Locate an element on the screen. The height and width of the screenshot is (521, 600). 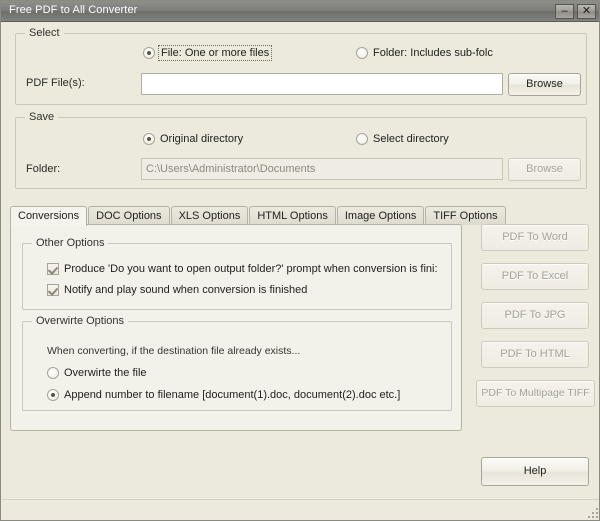
window-title: Free PDF to All Converter is located at coordinates (73, 10).